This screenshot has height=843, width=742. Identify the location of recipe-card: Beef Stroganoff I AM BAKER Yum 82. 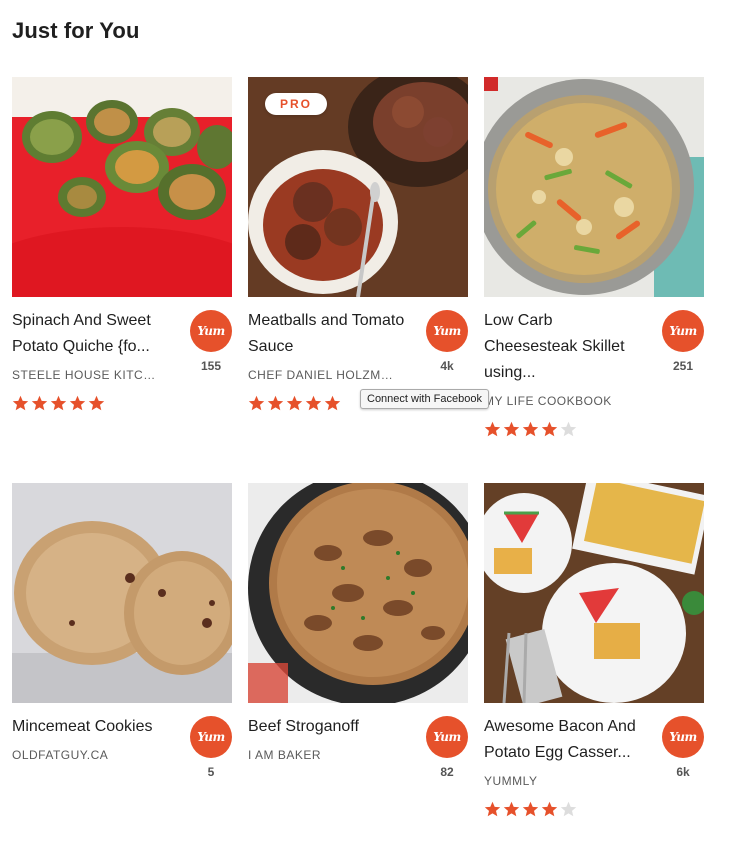
(358, 663).